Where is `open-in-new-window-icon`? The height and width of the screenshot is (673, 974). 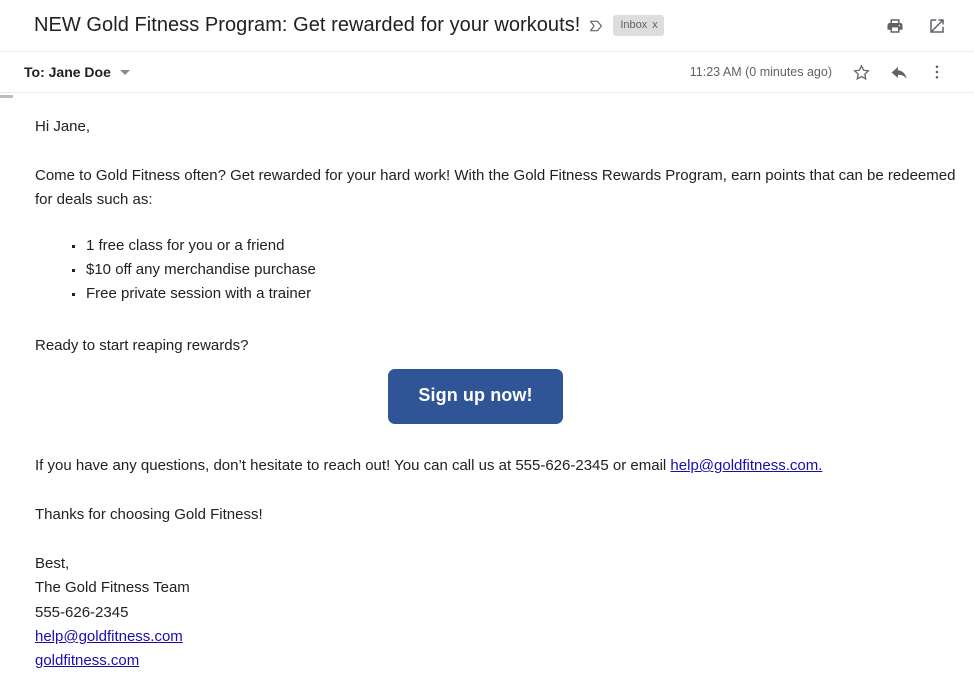
open-in-new-window-icon is located at coordinates (937, 26).